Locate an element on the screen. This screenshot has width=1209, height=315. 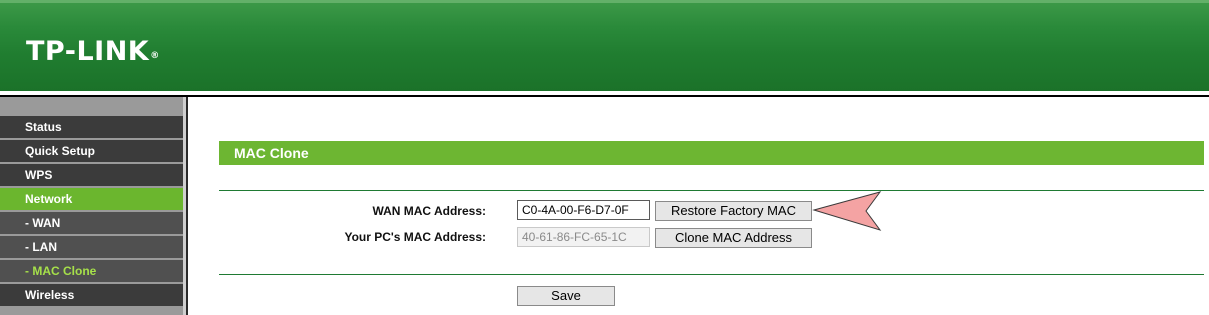
sidebar-item-wps: WPS is located at coordinates (91, 175).